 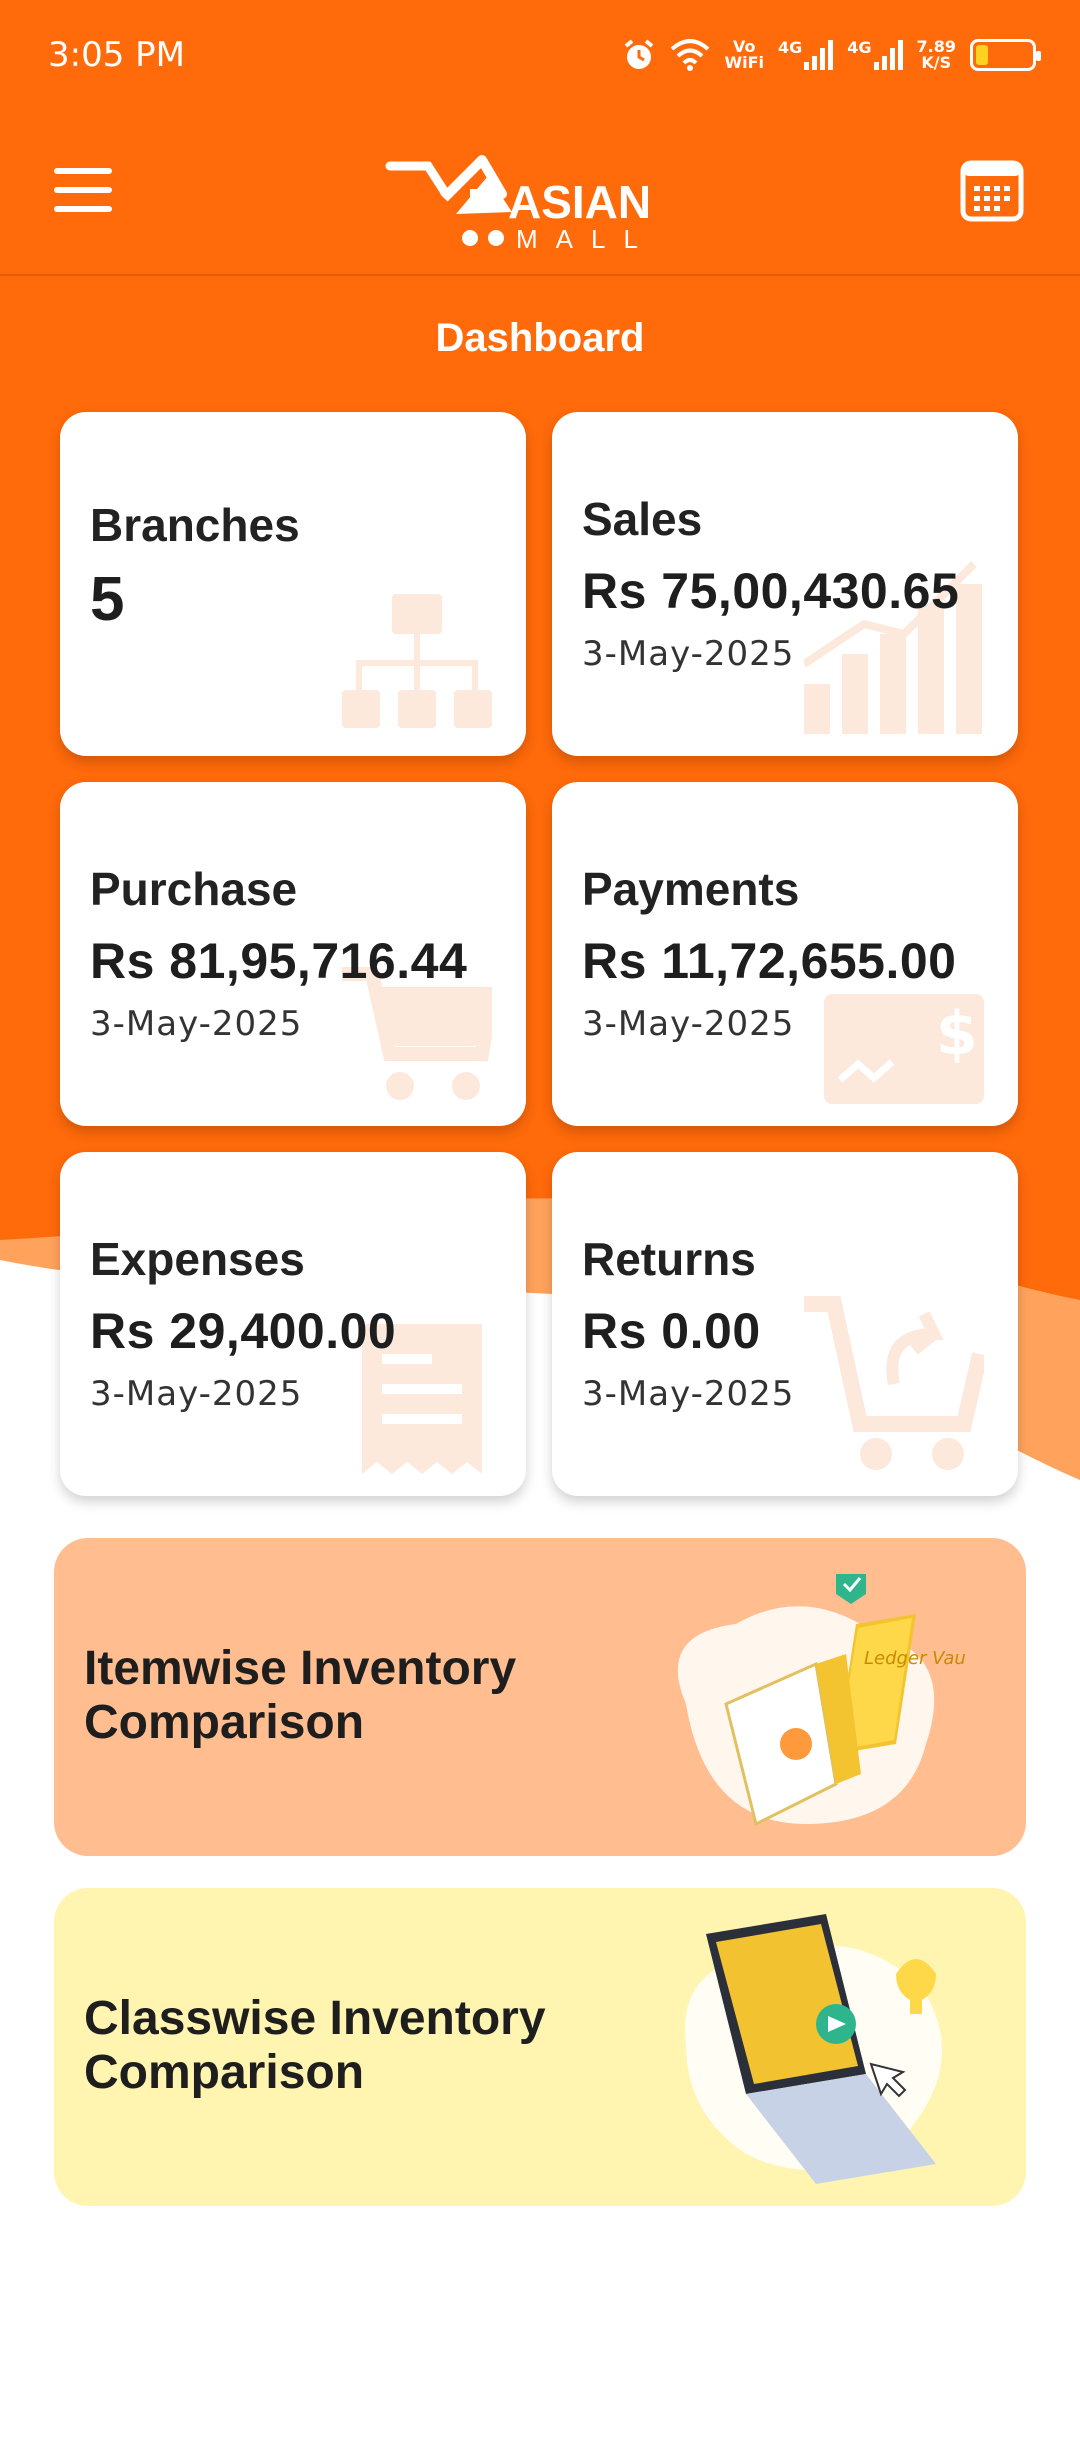 What do you see at coordinates (116, 55) in the screenshot?
I see `status-time: 3:05 PM` at bounding box center [116, 55].